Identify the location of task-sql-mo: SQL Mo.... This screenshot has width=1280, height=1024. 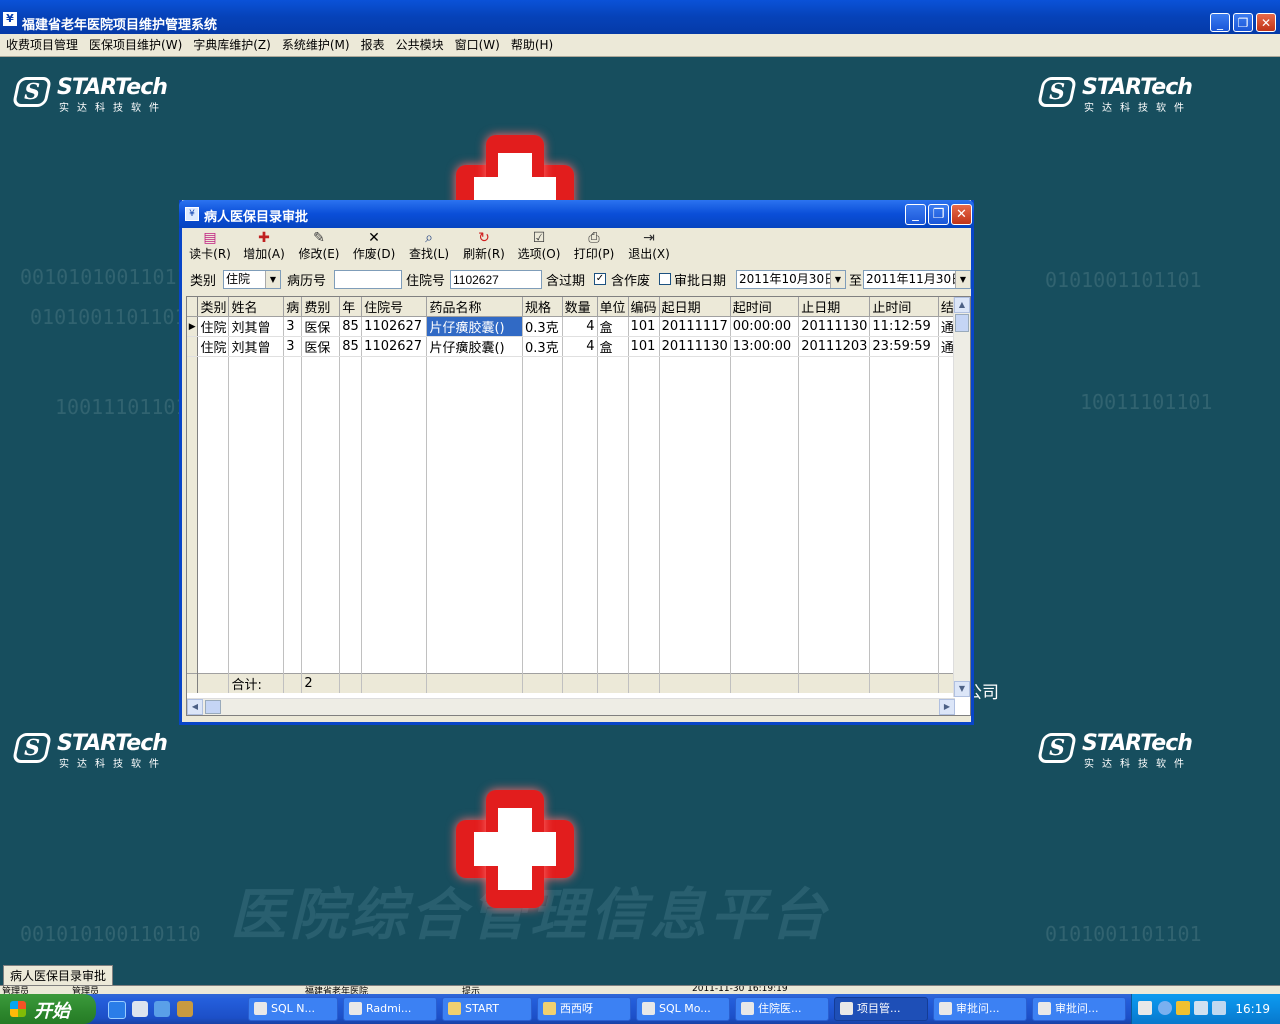
(683, 1009).